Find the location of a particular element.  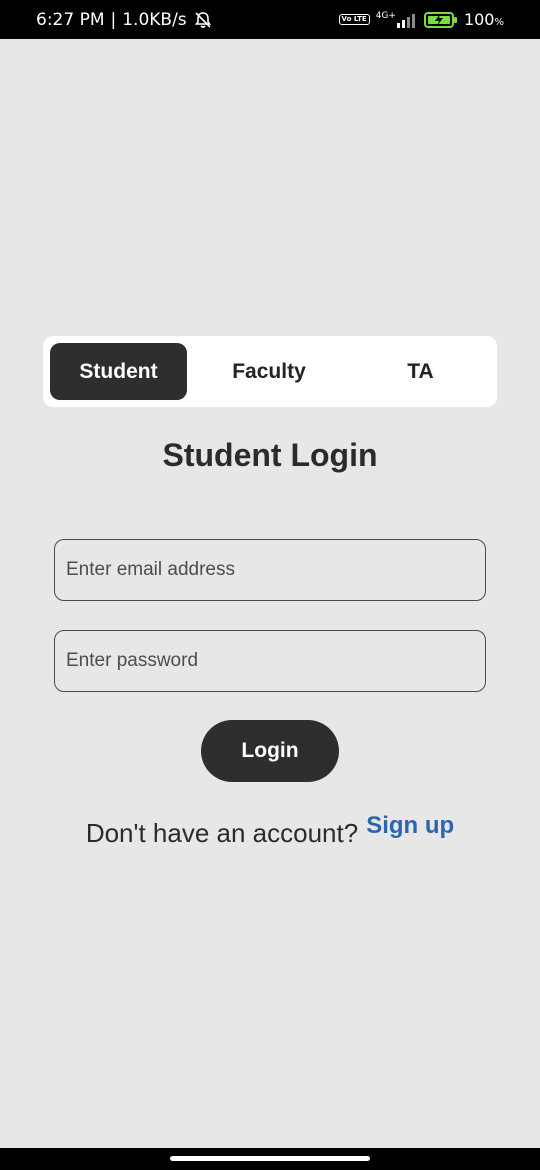

role-tab-bar: Student Faculty TA is located at coordinates (270, 371).